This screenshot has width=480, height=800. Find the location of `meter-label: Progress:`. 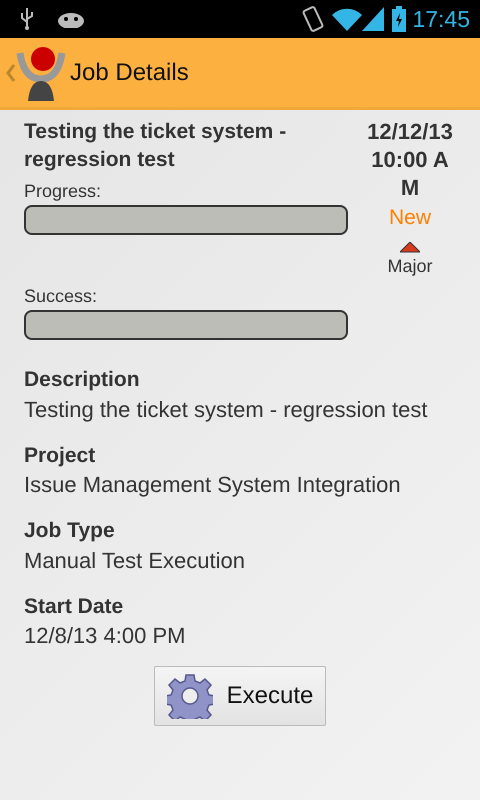

meter-label: Progress: is located at coordinates (63, 191).